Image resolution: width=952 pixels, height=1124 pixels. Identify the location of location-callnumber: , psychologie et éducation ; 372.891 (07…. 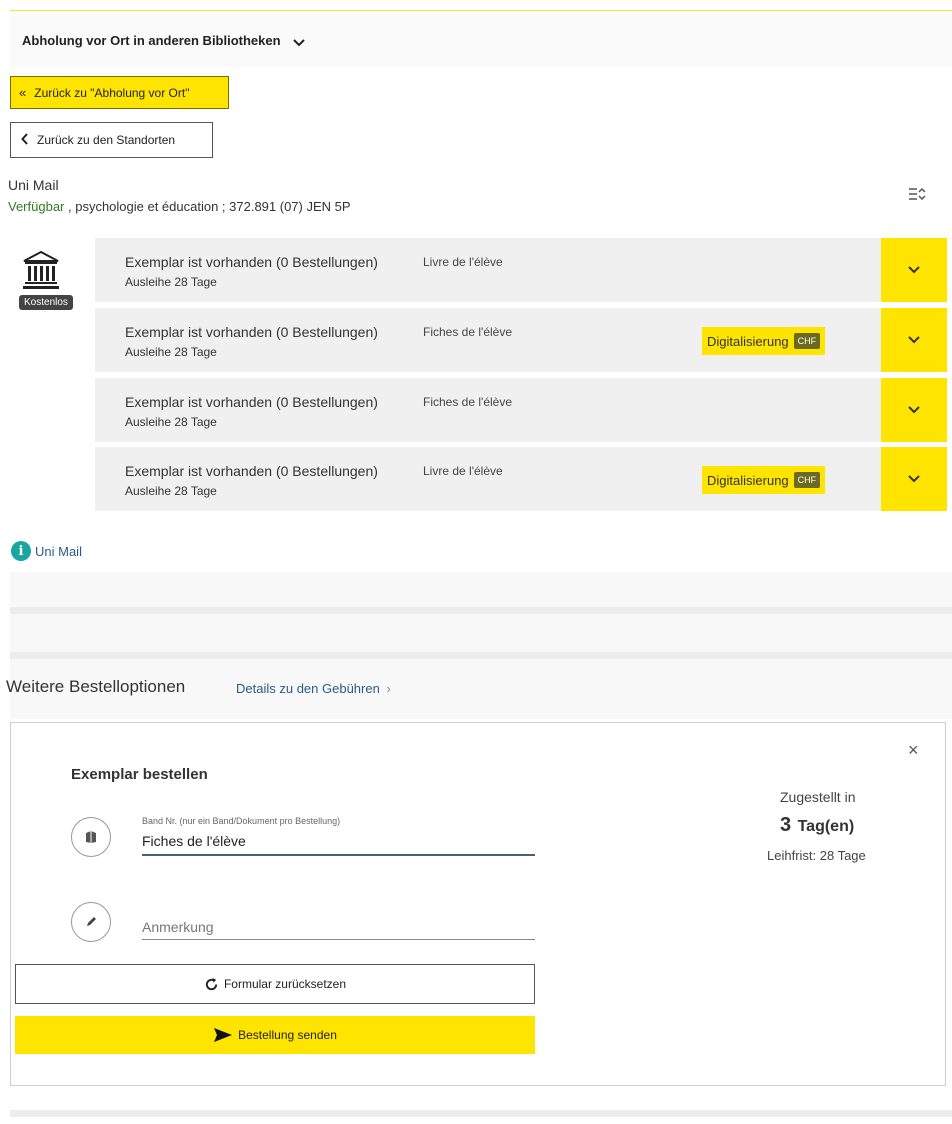
(207, 206).